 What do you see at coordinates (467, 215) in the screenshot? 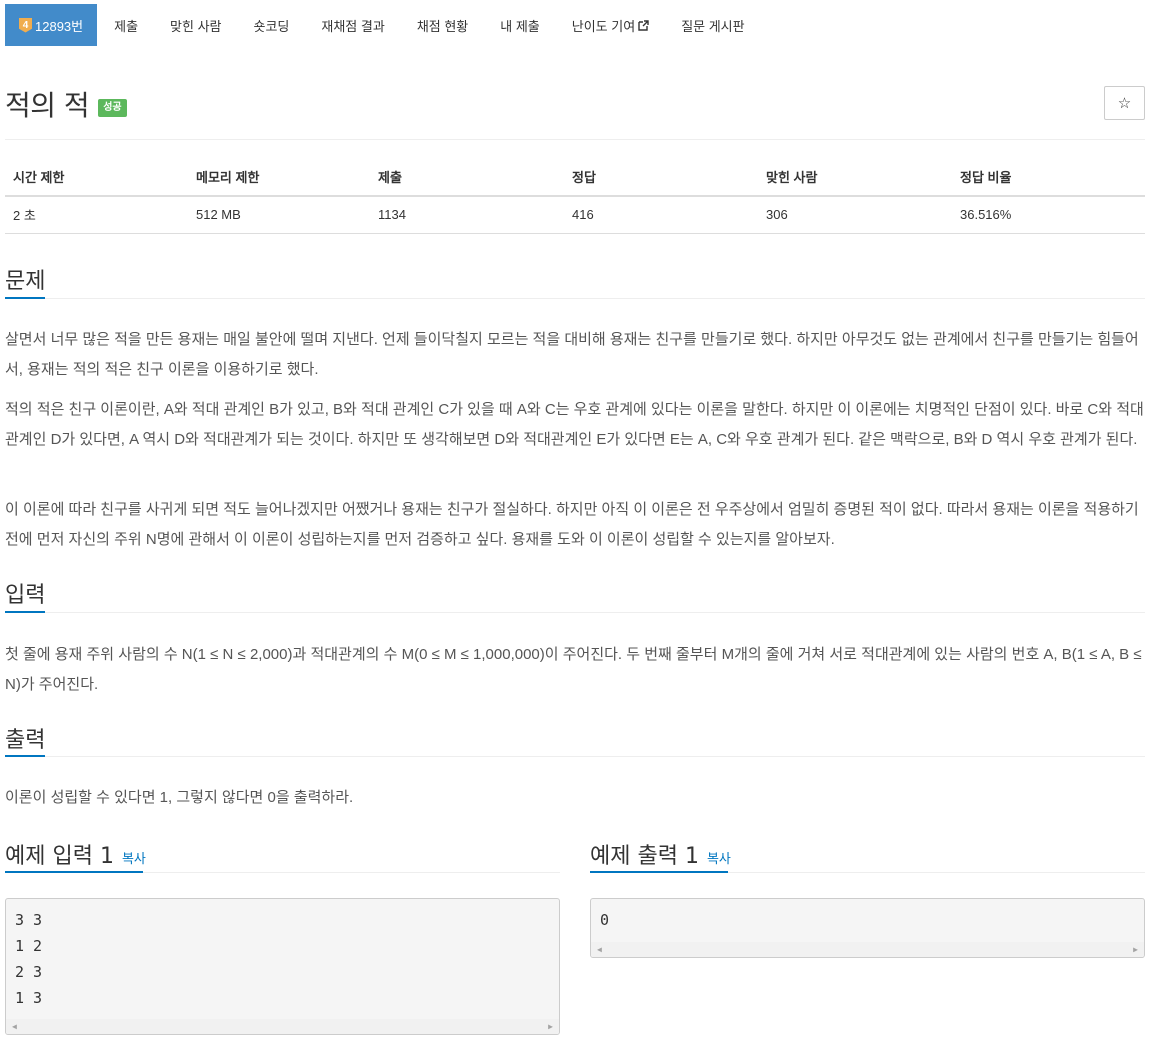
I see `submissions-value: 1134` at bounding box center [467, 215].